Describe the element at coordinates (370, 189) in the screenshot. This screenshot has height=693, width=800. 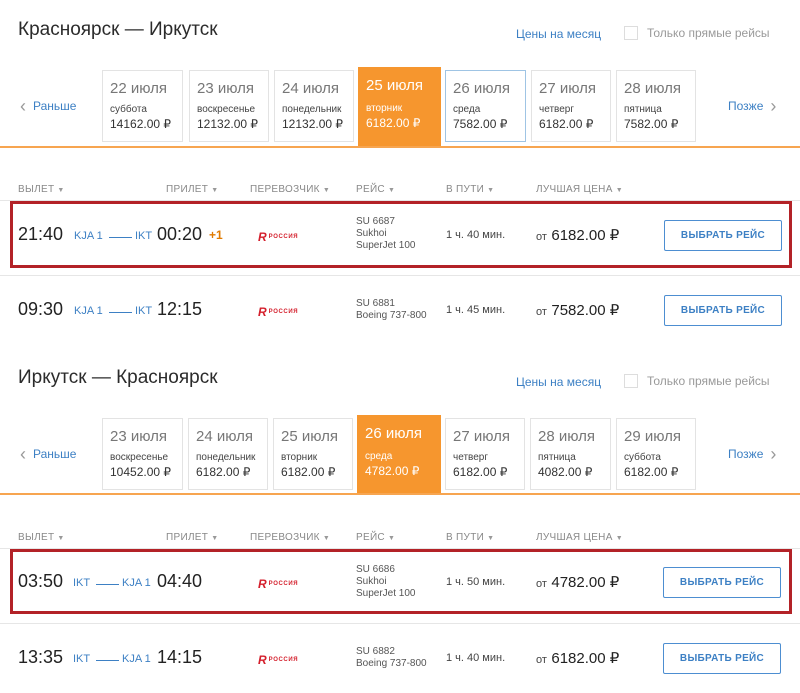
I see `header-label: РЕЙС` at that location.